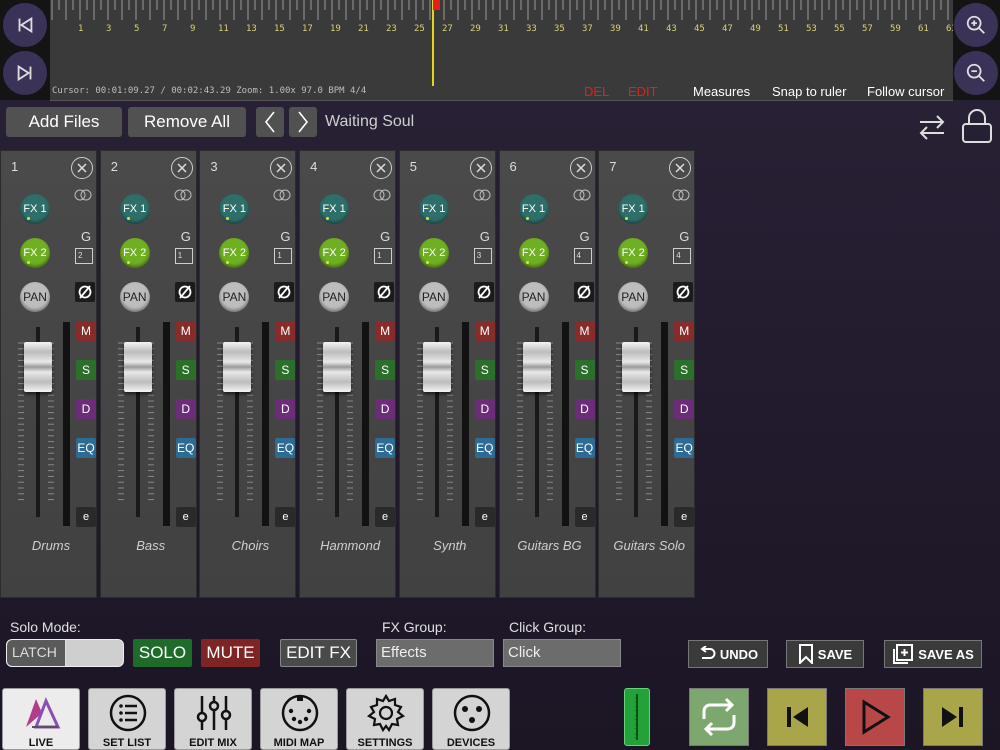 The height and width of the screenshot is (750, 1000). I want to click on tab-devices: DEVICES, so click(471, 719).